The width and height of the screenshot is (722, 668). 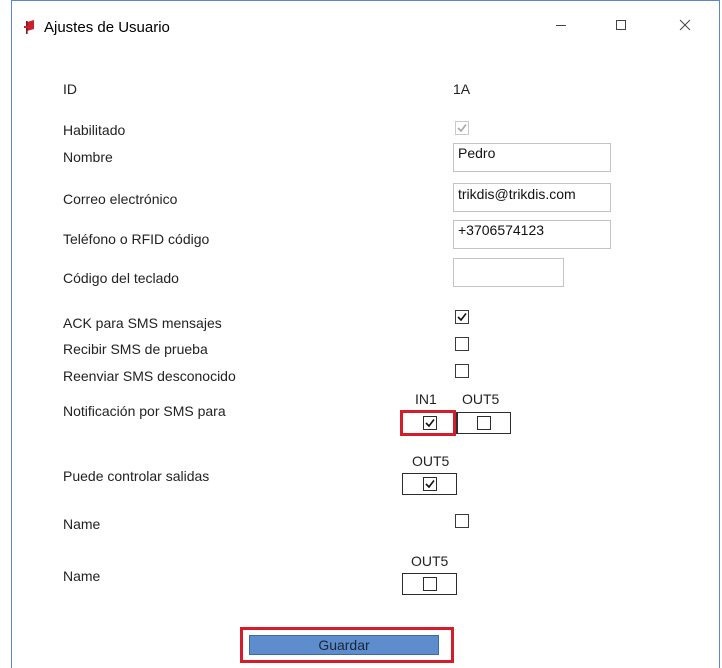 What do you see at coordinates (462, 89) in the screenshot?
I see `id-value: 1A` at bounding box center [462, 89].